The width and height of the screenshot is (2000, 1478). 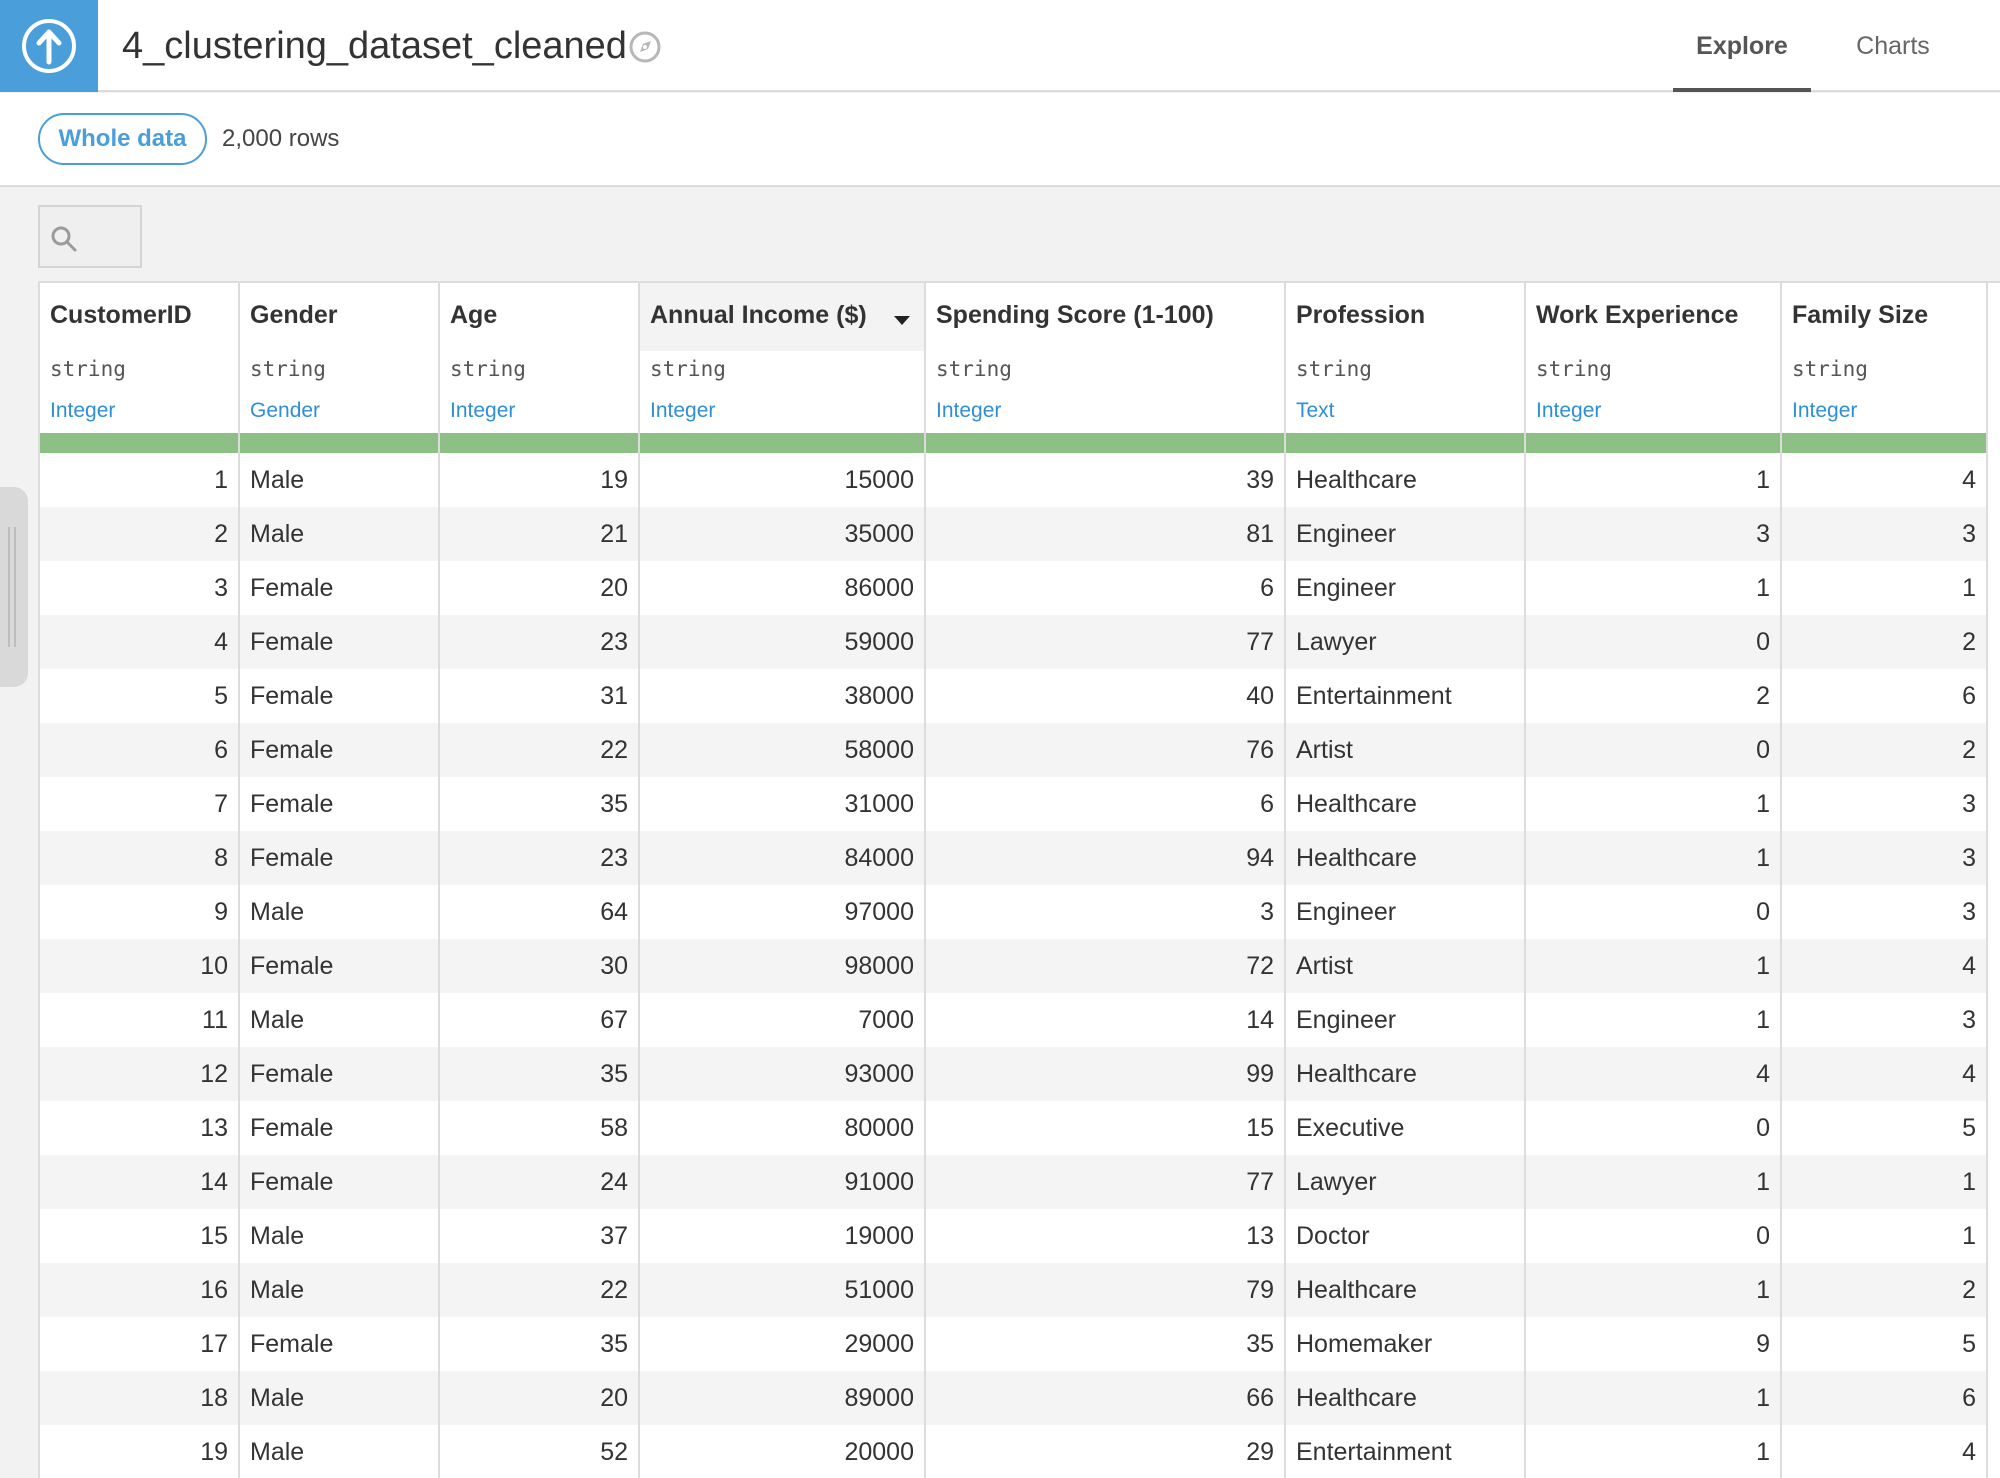 What do you see at coordinates (539, 1344) in the screenshot?
I see `table-cell: 35` at bounding box center [539, 1344].